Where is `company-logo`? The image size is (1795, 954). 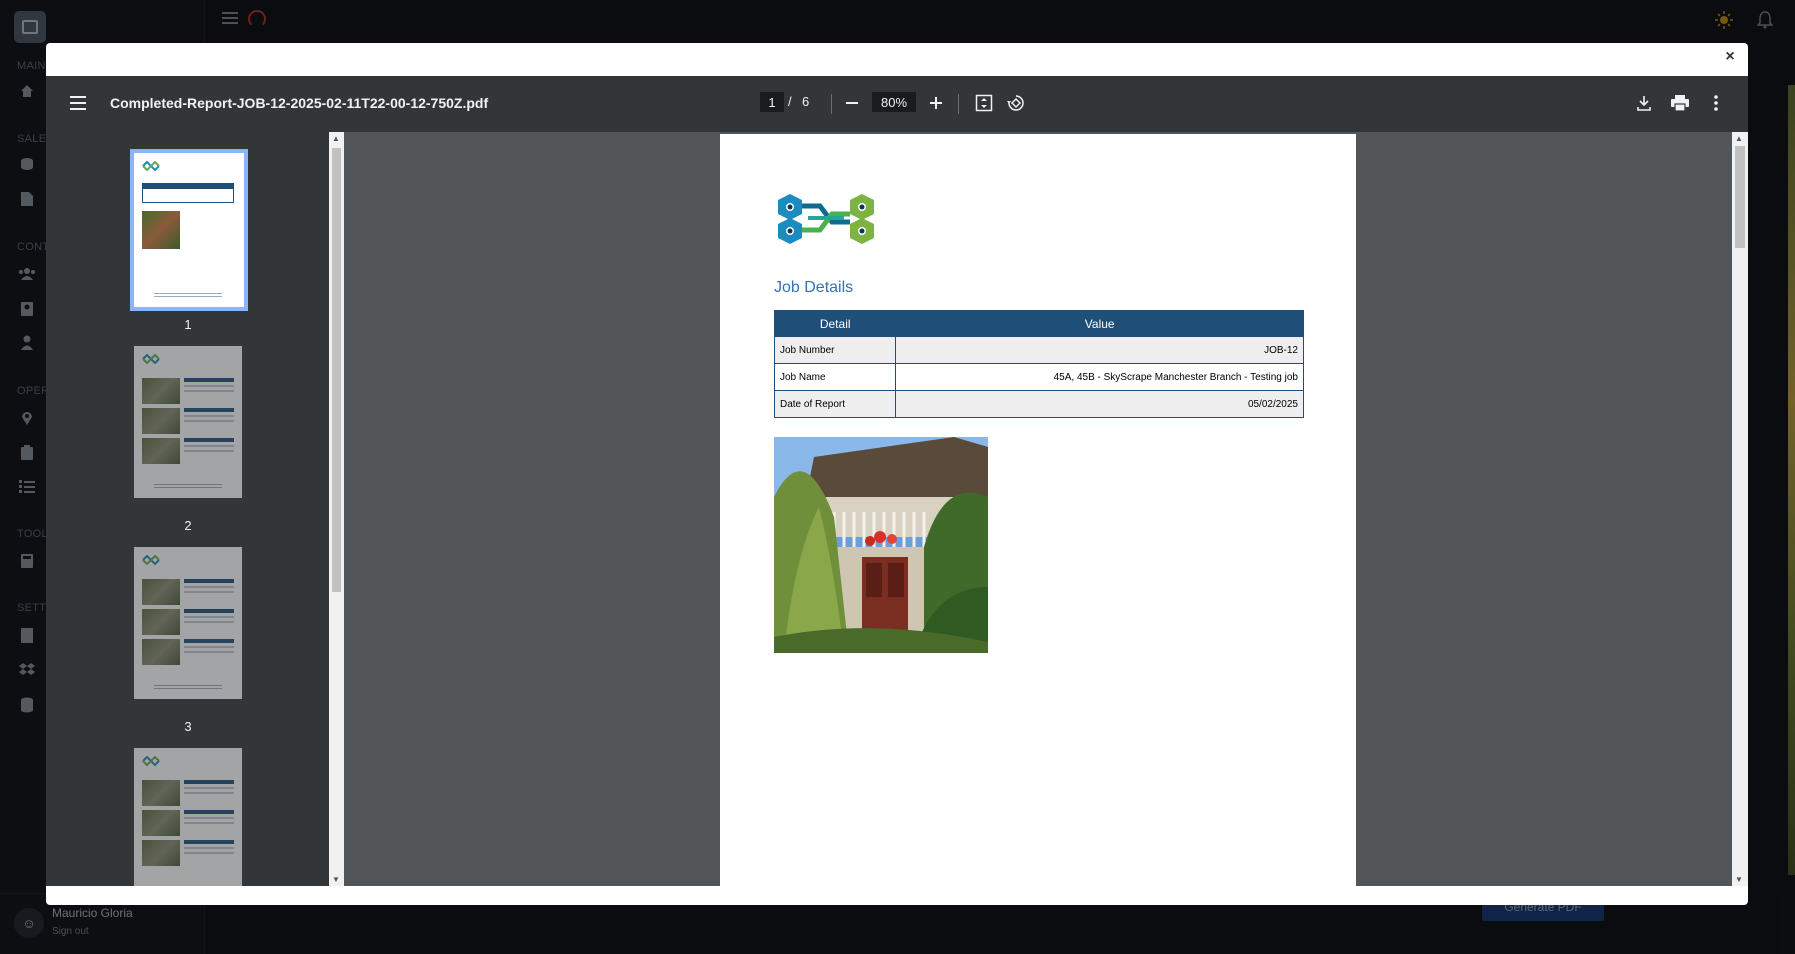
company-logo is located at coordinates (826, 219).